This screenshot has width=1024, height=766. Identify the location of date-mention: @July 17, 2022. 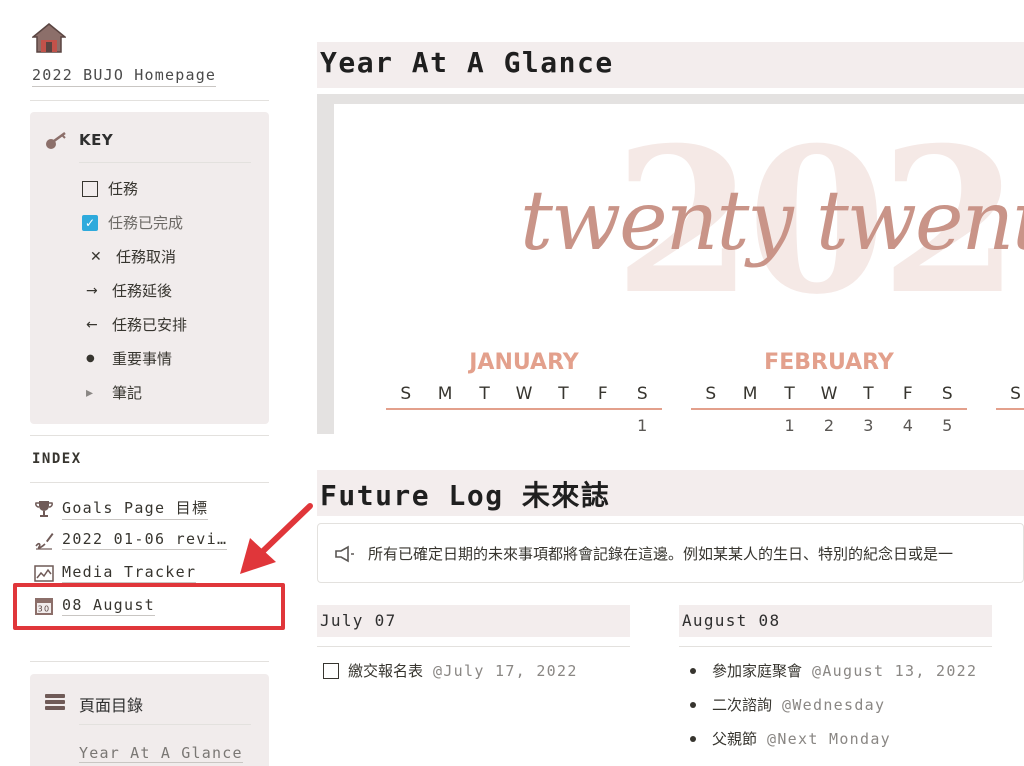
(505, 671).